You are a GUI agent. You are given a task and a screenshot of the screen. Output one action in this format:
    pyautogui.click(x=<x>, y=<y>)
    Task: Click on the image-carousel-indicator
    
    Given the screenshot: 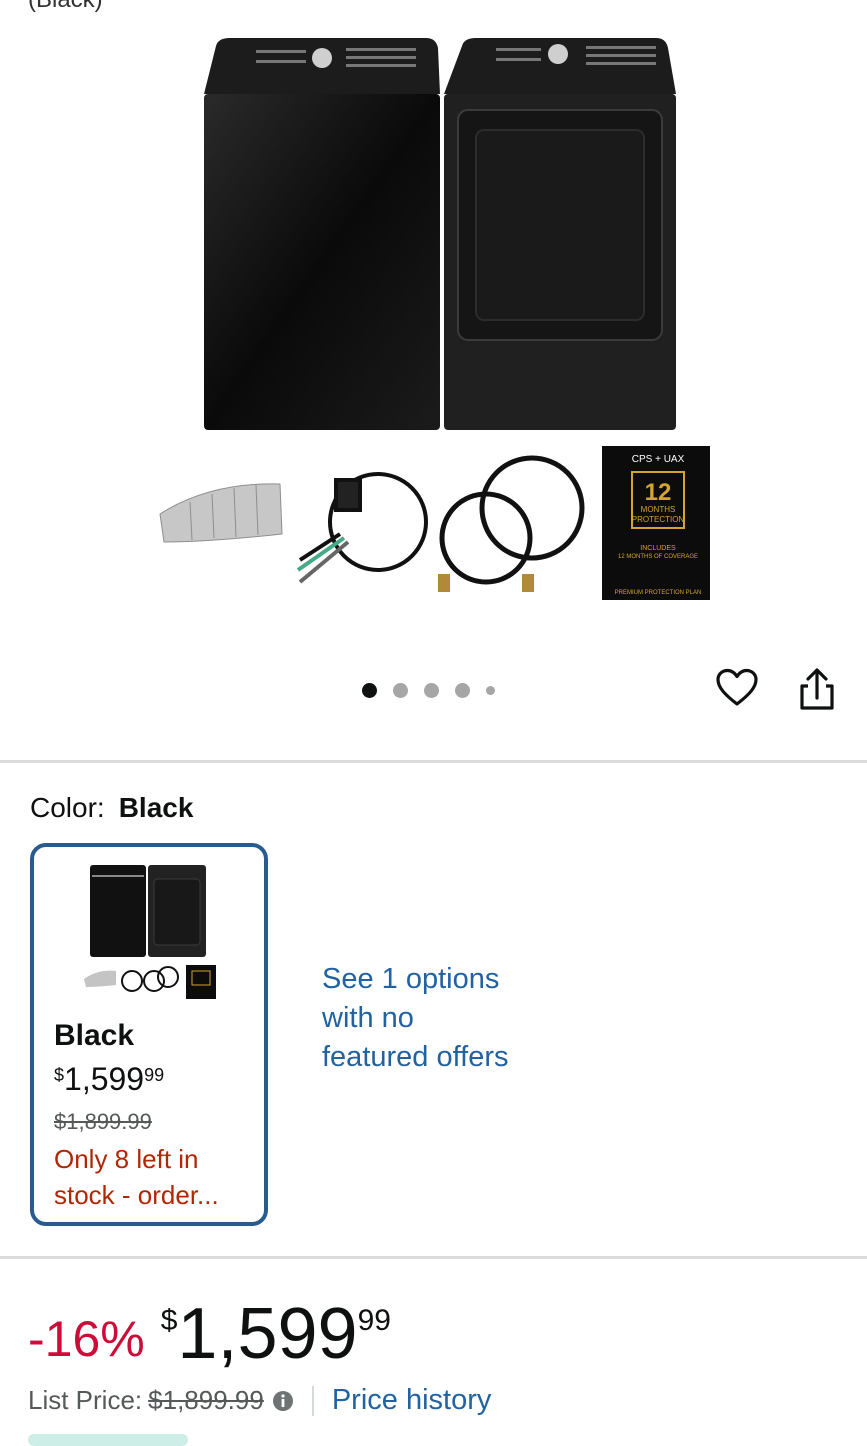 What is the action you would take?
    pyautogui.click(x=428, y=690)
    